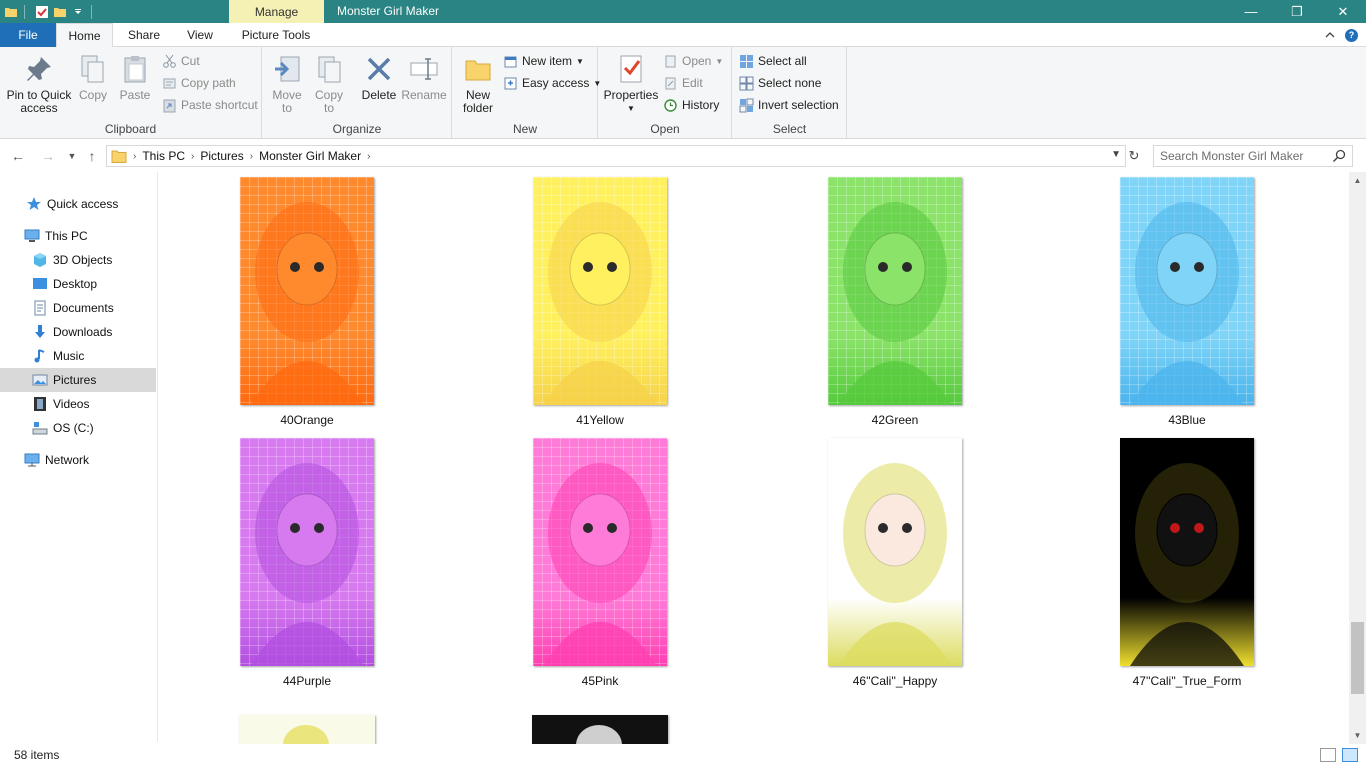 This screenshot has width=1366, height=767. Describe the element at coordinates (181, 61) in the screenshot. I see `cut-button: Cut` at that location.